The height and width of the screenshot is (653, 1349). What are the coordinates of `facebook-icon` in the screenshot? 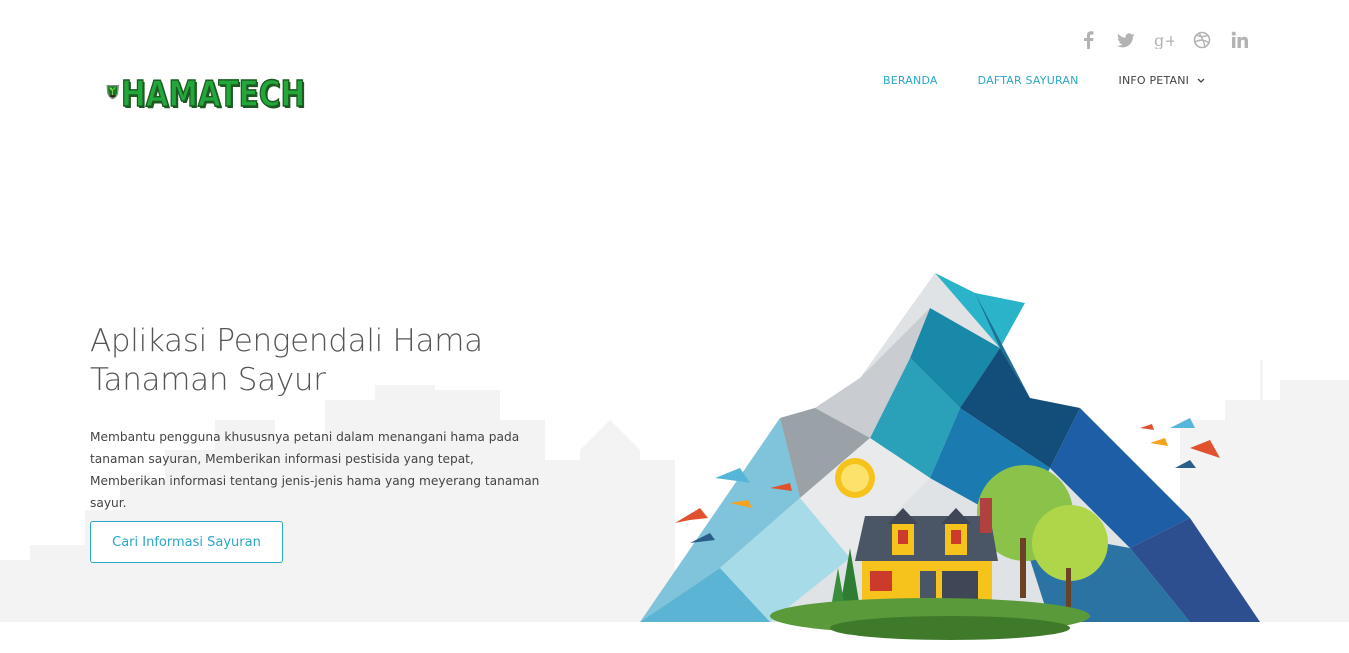 It's located at (1088, 40).